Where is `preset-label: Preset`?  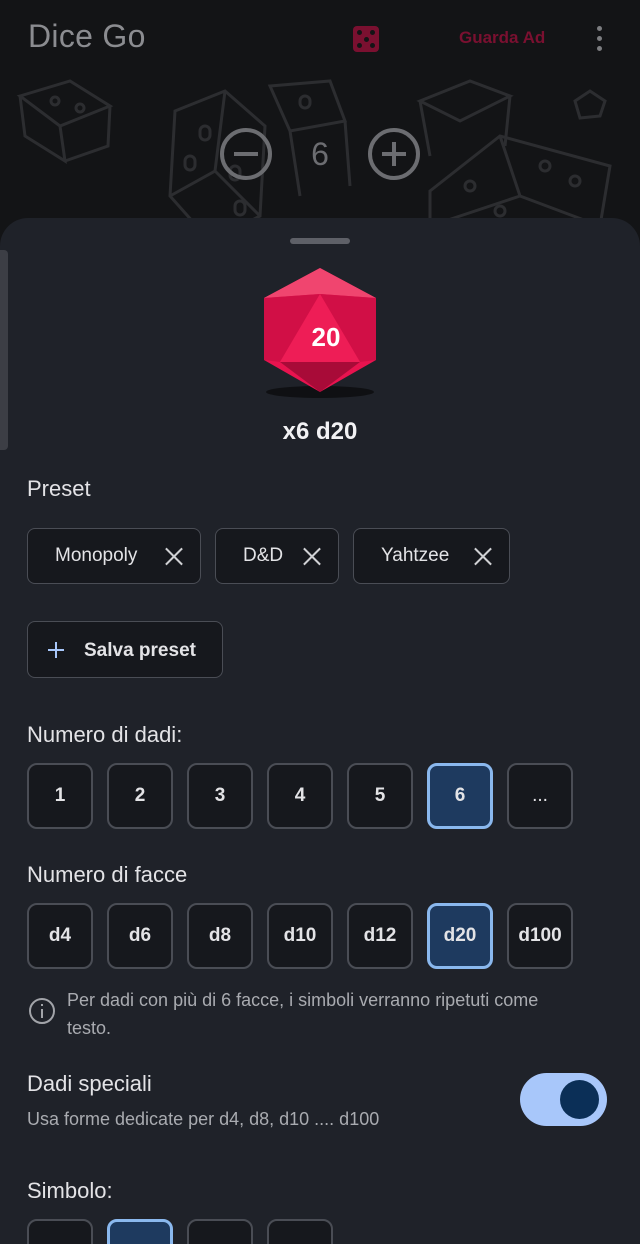 preset-label: Preset is located at coordinates (59, 488).